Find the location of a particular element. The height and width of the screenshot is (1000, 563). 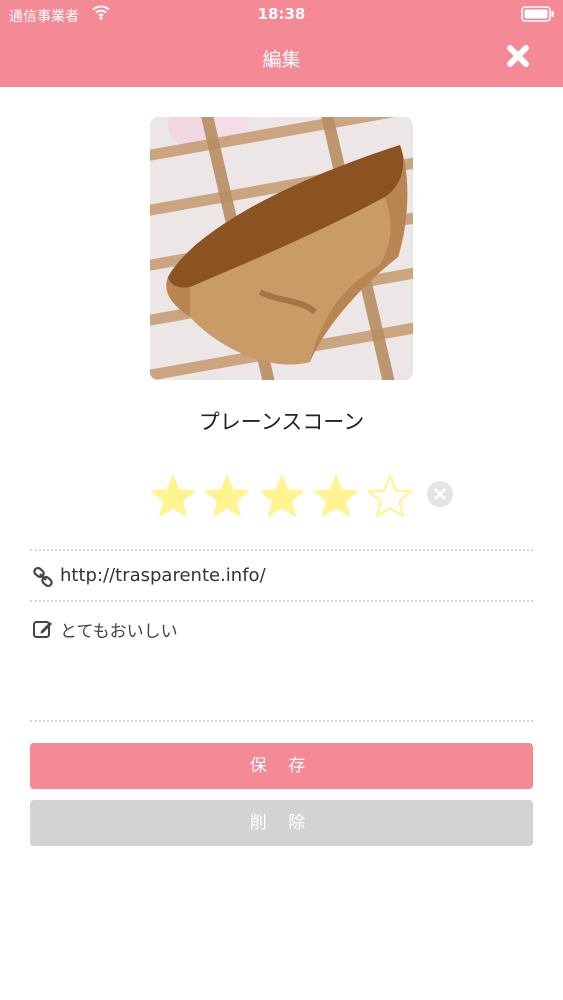

star-1-filled-icon is located at coordinates (173, 496).